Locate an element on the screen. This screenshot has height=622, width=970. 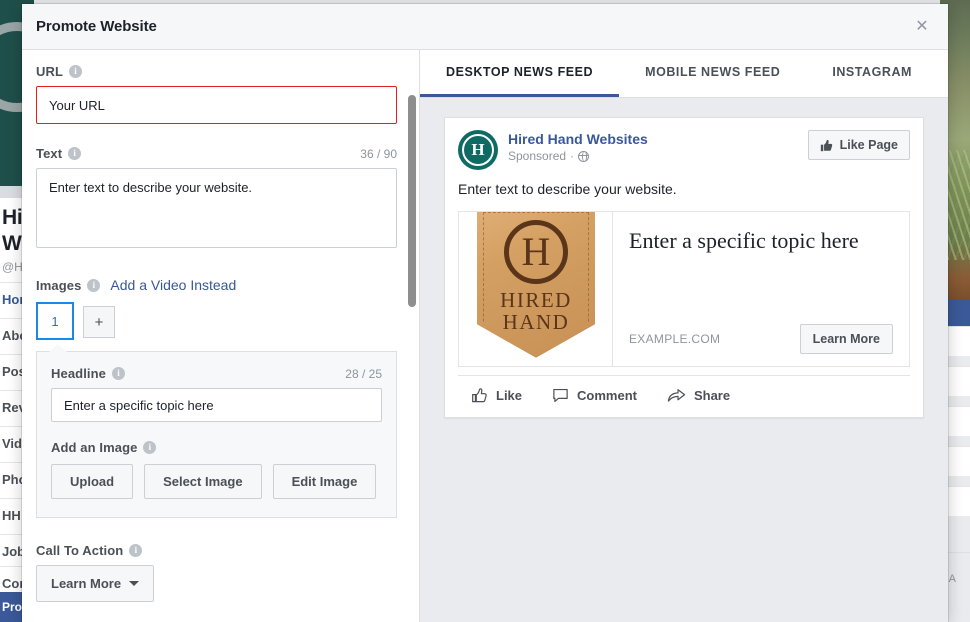
like-page-button: Like Page is located at coordinates (858, 145).